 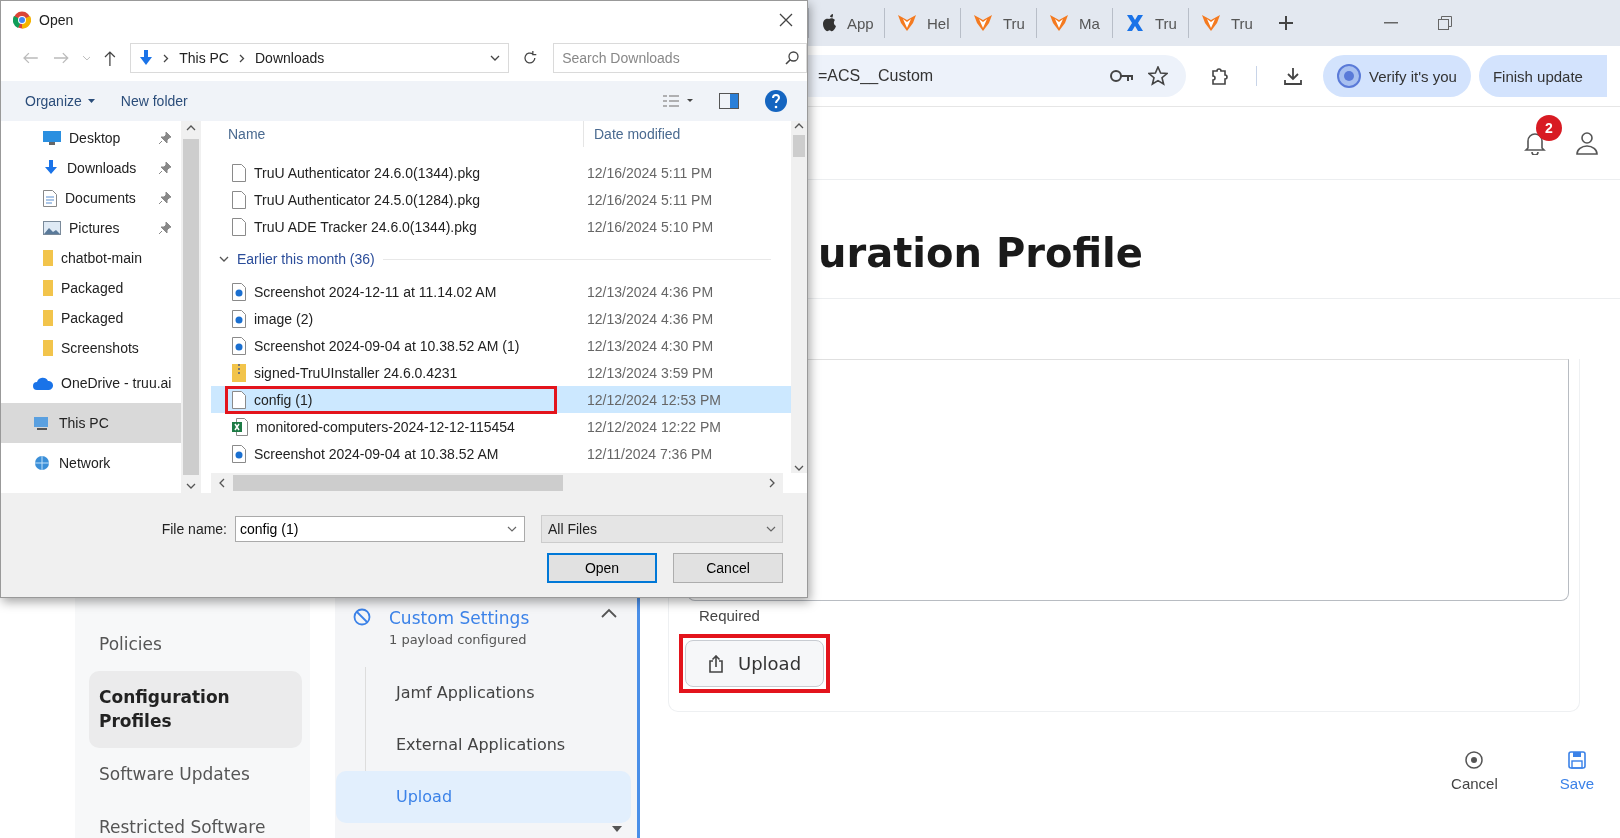 I want to click on file-row: monitored-computers-2024-12-12-115454 12/12/2024 12:22 PM, so click(x=501, y=426).